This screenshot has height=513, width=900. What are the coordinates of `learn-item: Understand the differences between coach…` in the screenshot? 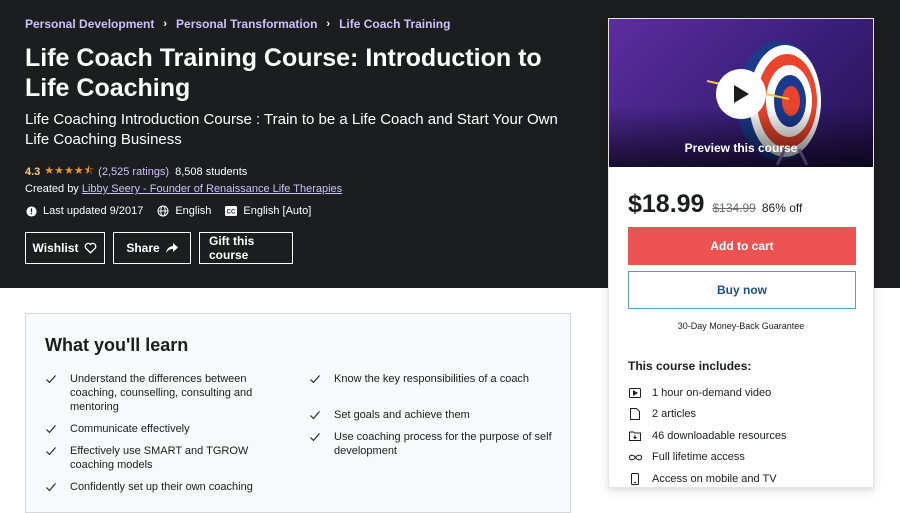 It's located at (167, 393).